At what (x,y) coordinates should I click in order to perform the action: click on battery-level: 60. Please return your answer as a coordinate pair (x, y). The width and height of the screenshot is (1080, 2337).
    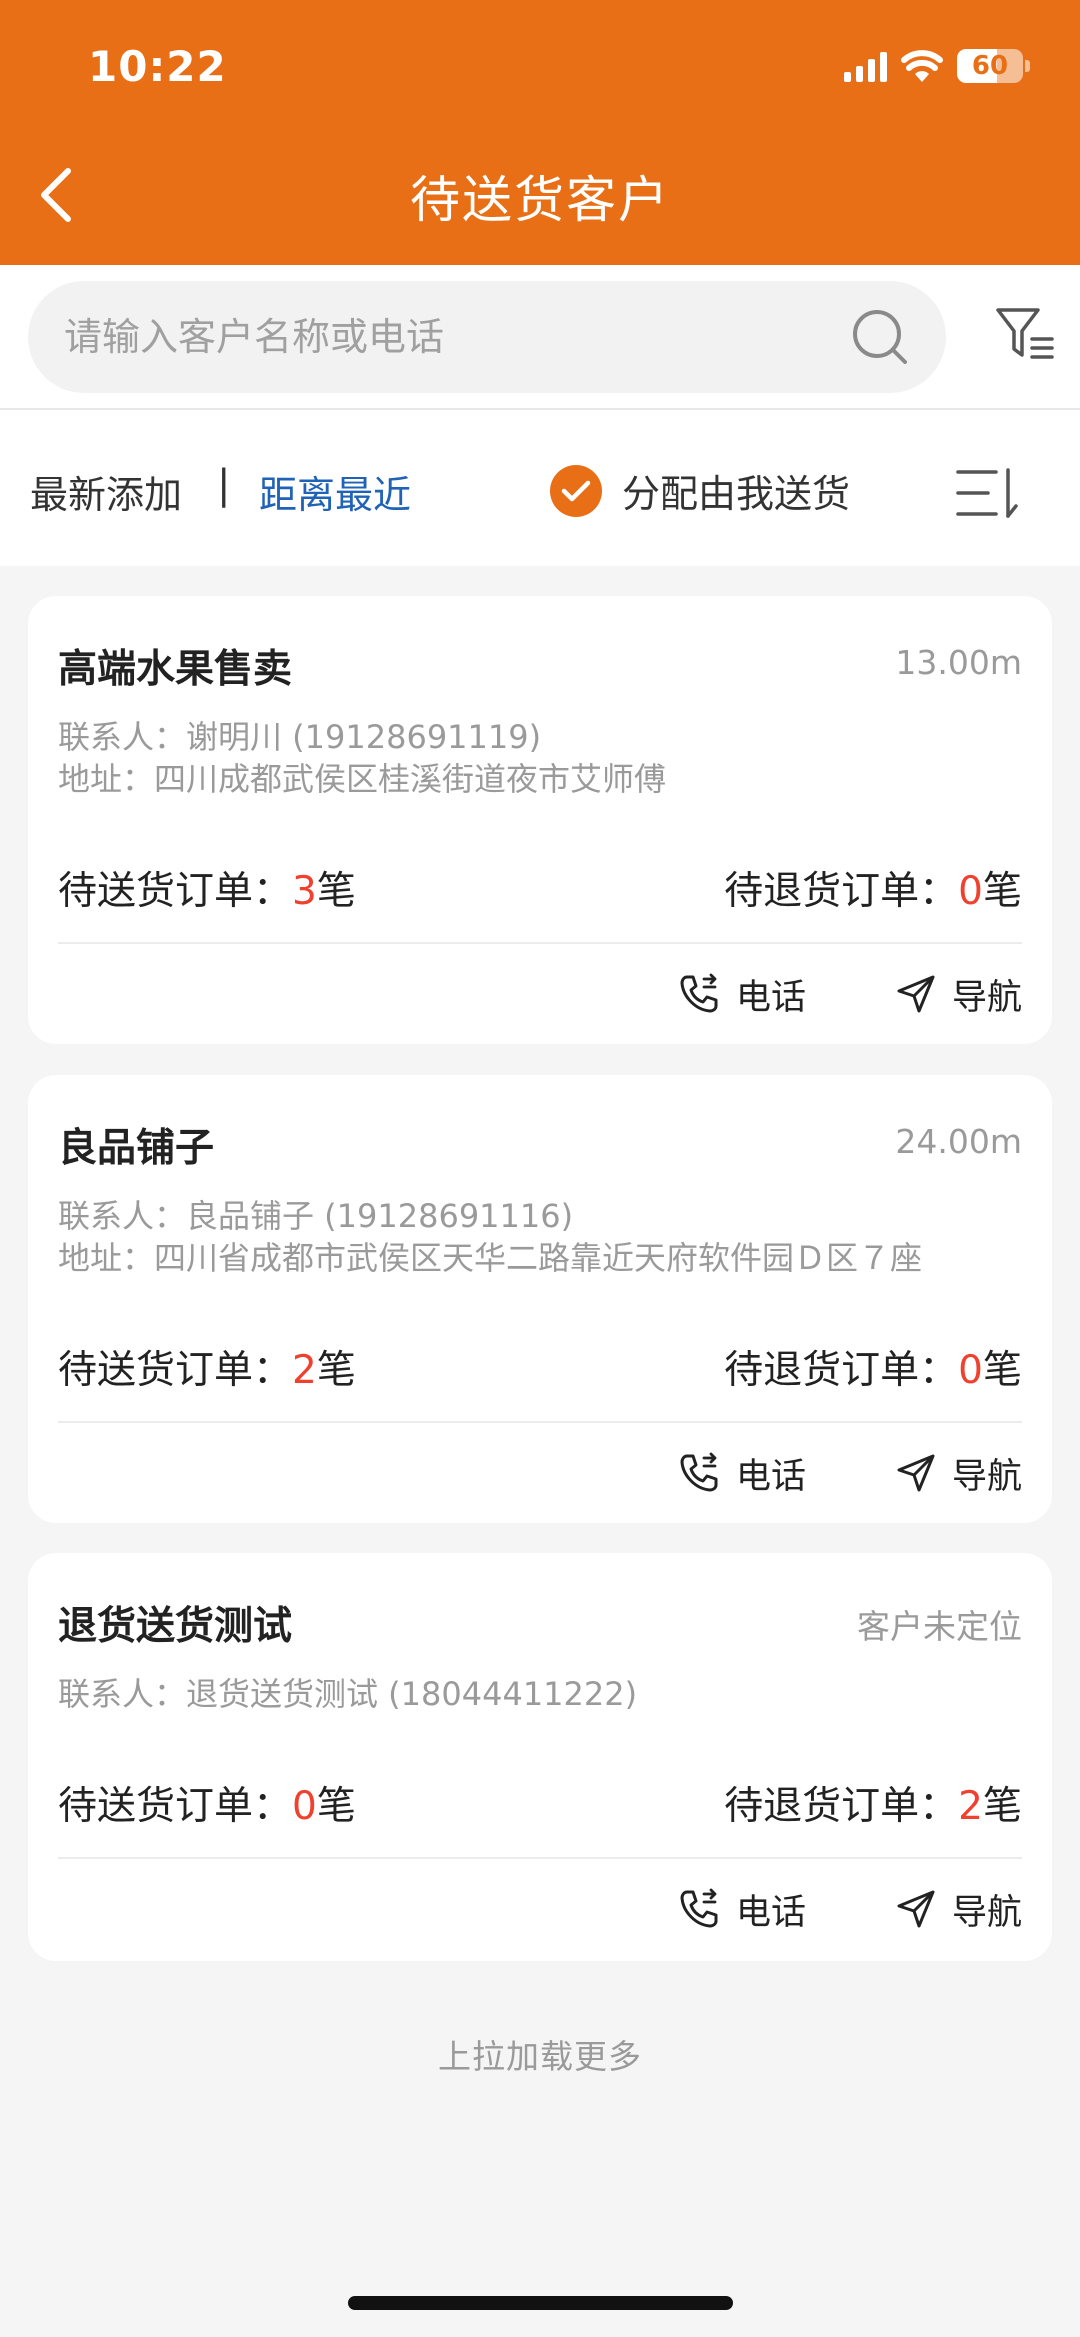
    Looking at the image, I should click on (990, 66).